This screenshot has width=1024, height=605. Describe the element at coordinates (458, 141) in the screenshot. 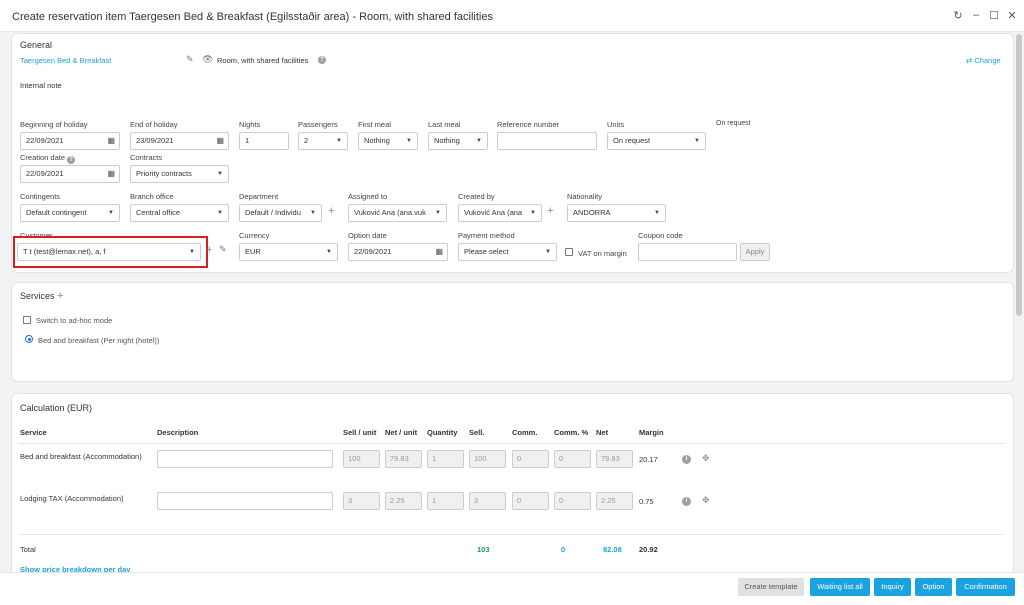

I see `last-meal-select: Nothing ▼` at that location.